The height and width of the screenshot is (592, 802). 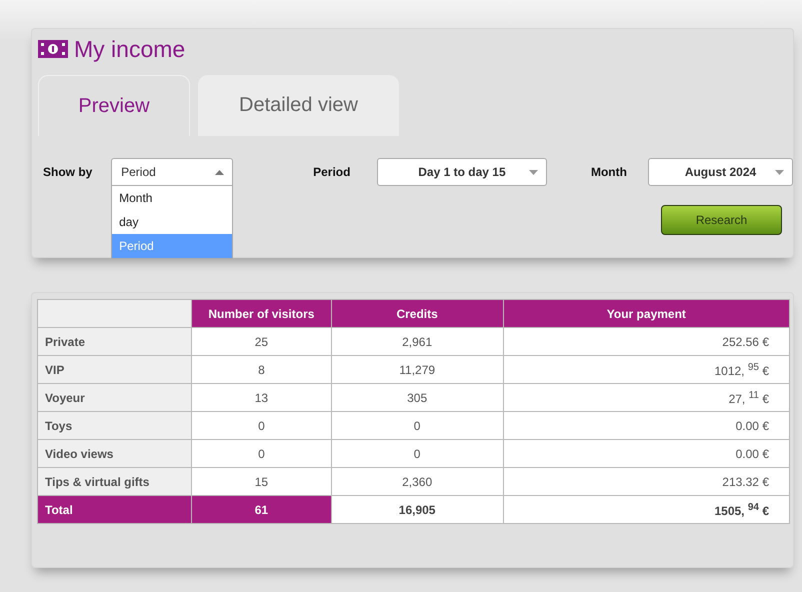 What do you see at coordinates (417, 482) in the screenshot?
I see `table-cell: 2,360` at bounding box center [417, 482].